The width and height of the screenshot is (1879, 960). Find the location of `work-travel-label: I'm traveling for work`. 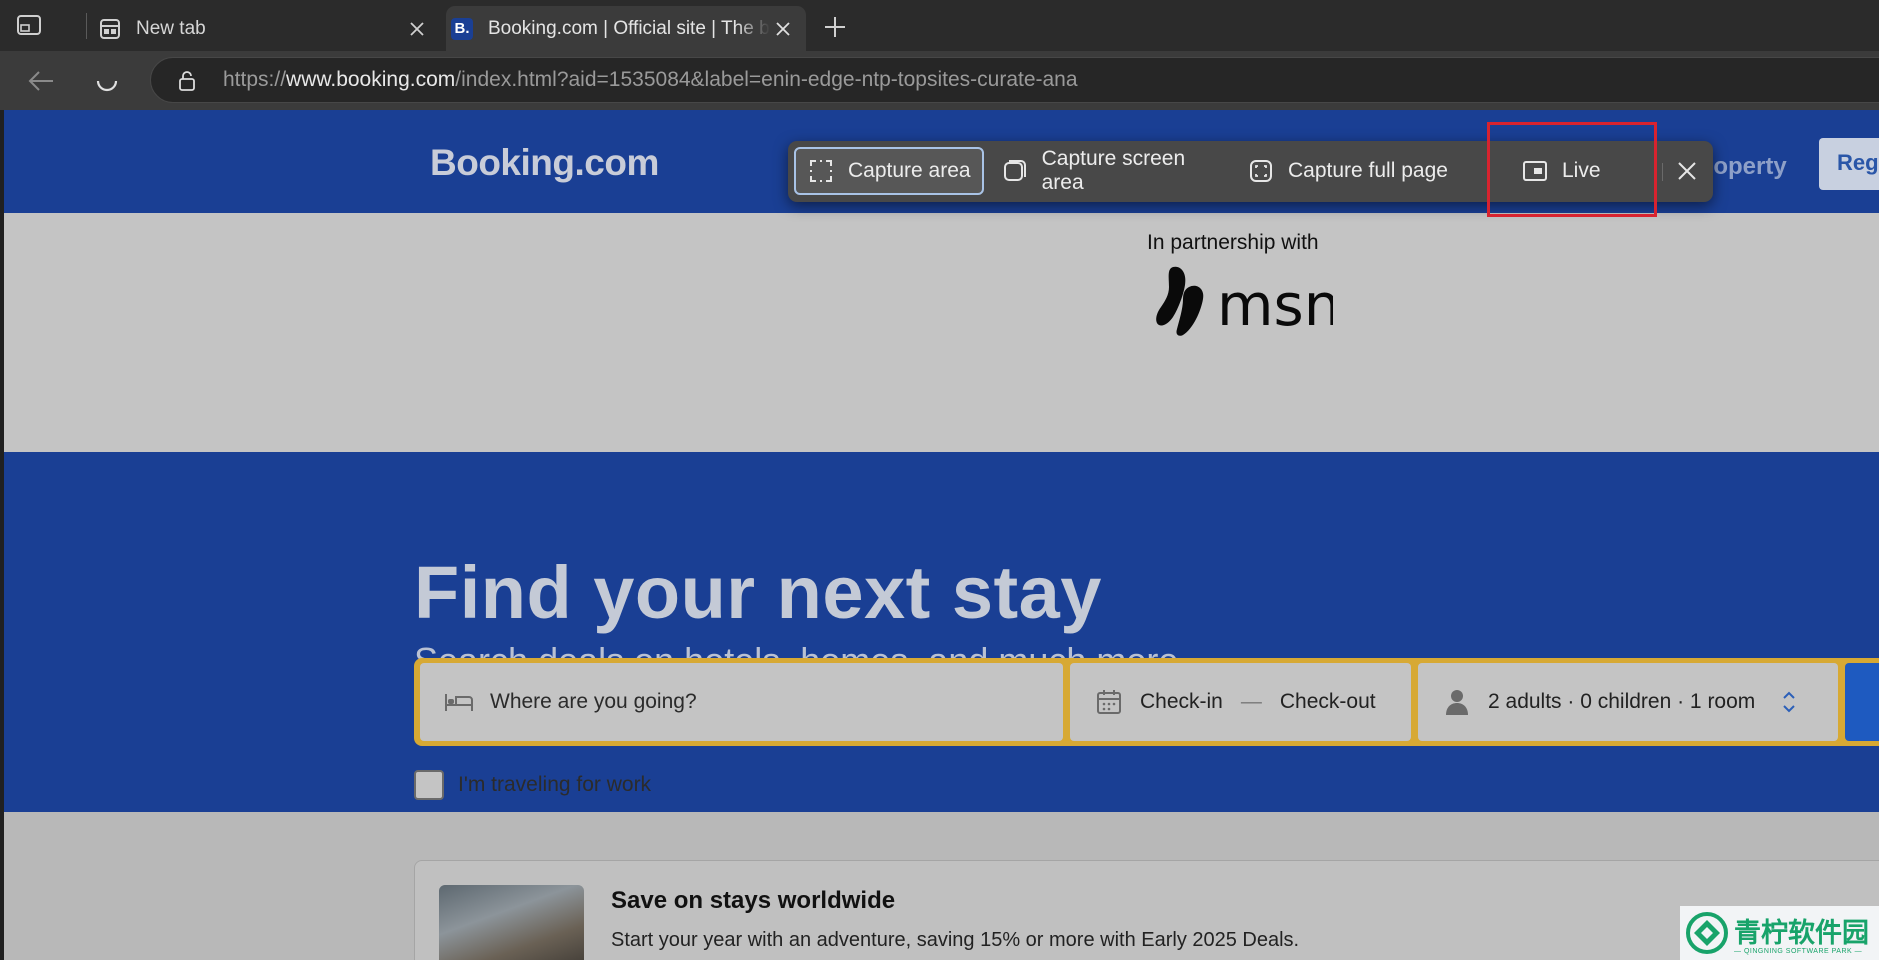

work-travel-label: I'm traveling for work is located at coordinates (555, 784).